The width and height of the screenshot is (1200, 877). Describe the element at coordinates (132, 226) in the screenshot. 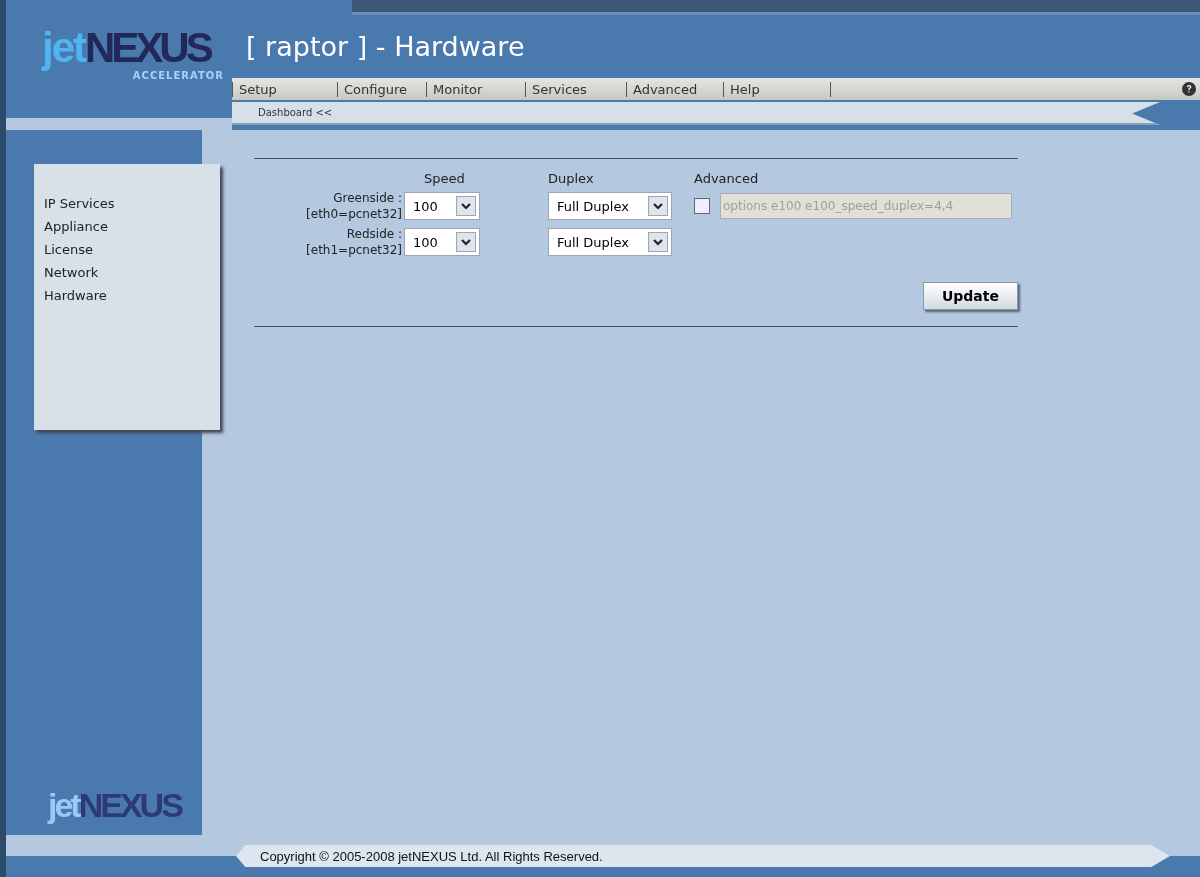

I see `sidebar-item: Appliance` at that location.